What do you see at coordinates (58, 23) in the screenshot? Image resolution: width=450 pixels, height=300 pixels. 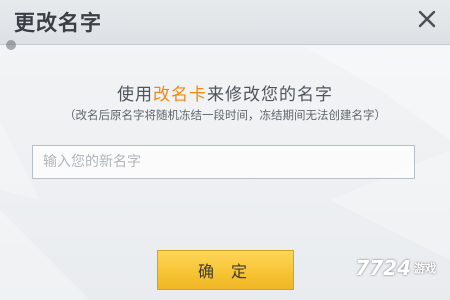 I see `dialog-title: 更改名字` at bounding box center [58, 23].